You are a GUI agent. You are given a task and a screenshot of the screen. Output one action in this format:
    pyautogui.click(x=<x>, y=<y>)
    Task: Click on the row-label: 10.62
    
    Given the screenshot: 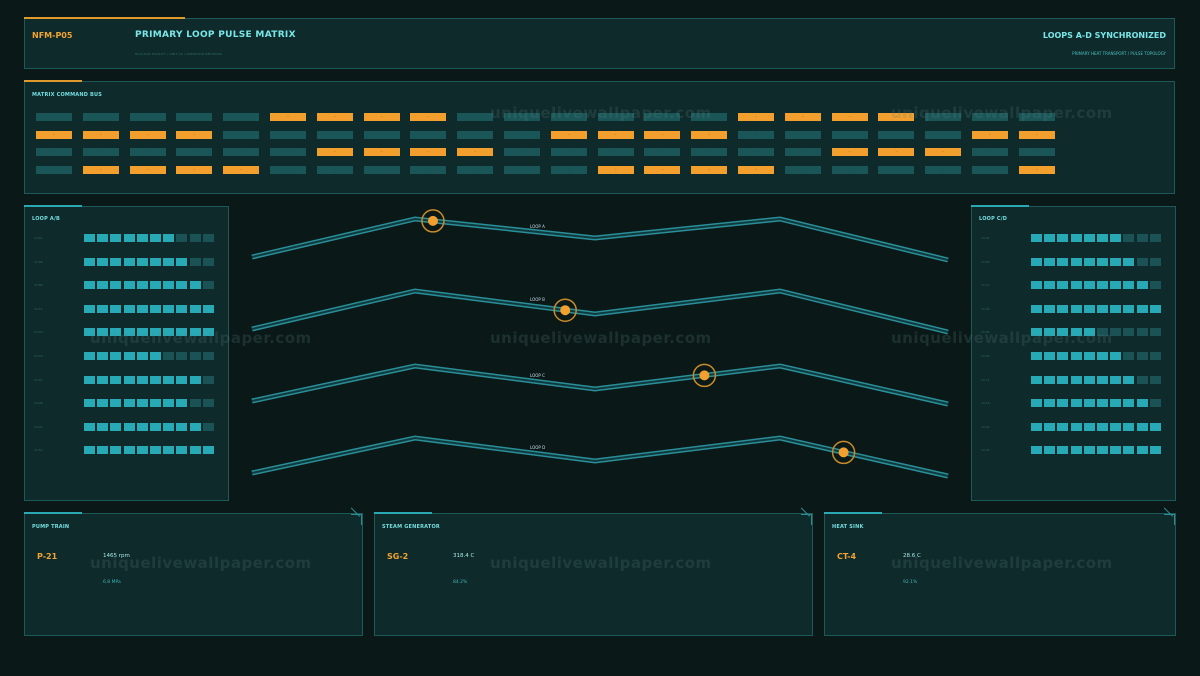 What is the action you would take?
    pyautogui.click(x=38, y=238)
    